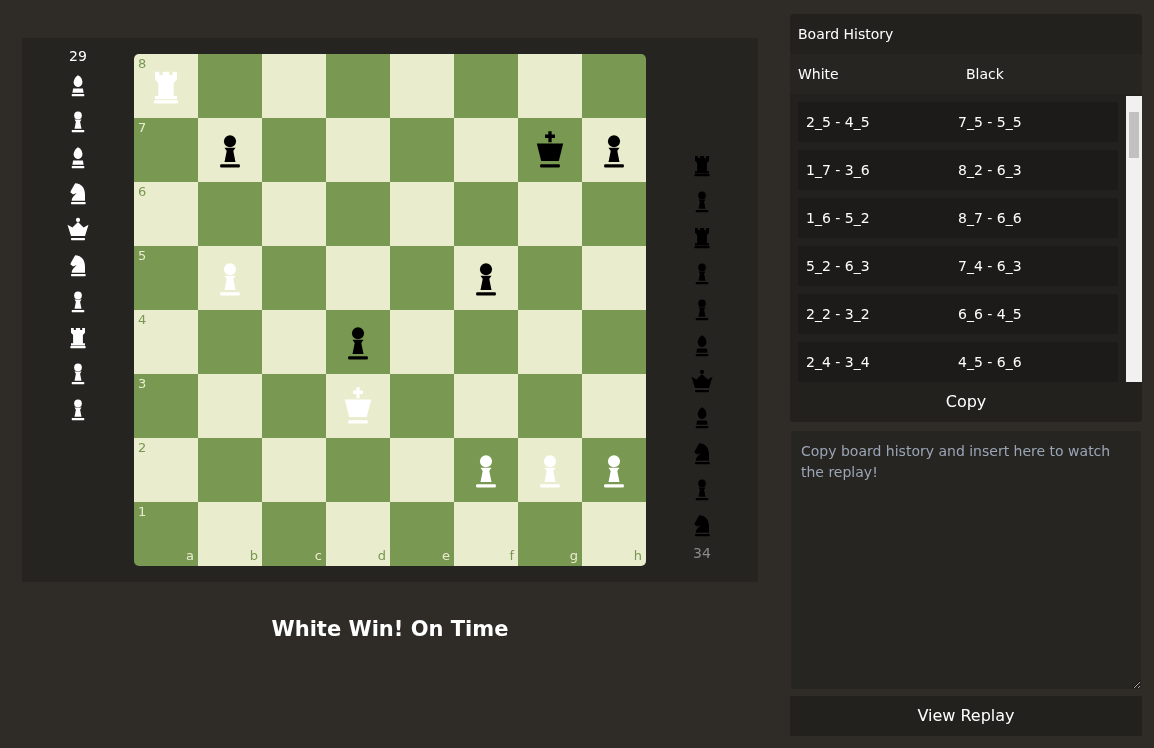  Describe the element at coordinates (486, 534) in the screenshot. I see `board-square: f` at that location.